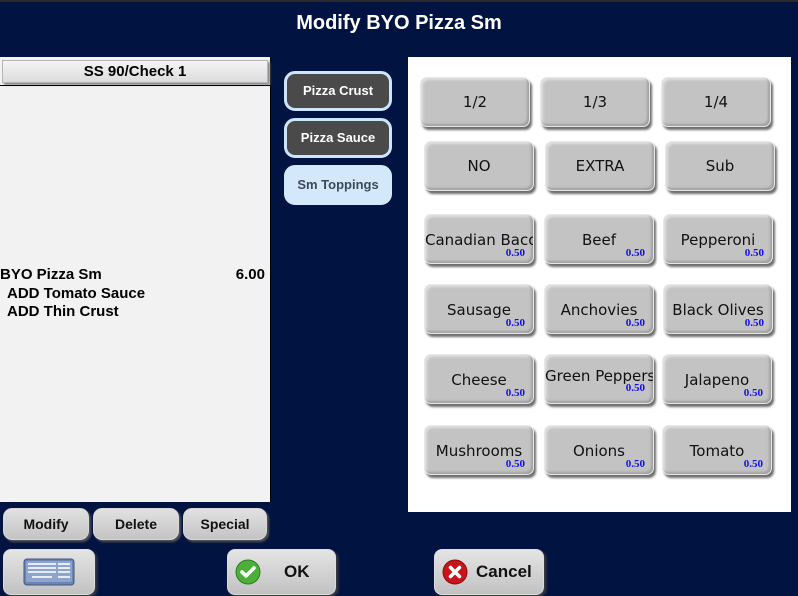  I want to click on topping-sausage: Sausage 0.50, so click(479, 309).